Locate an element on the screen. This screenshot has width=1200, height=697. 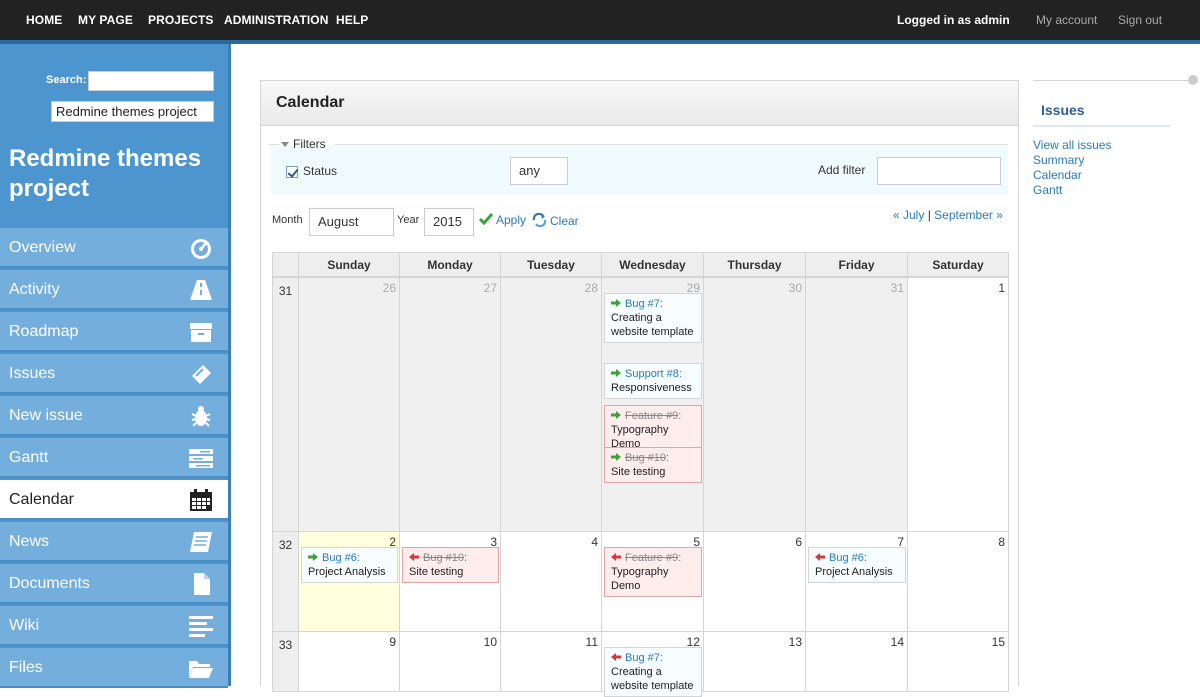
add-filter-select is located at coordinates (939, 171).